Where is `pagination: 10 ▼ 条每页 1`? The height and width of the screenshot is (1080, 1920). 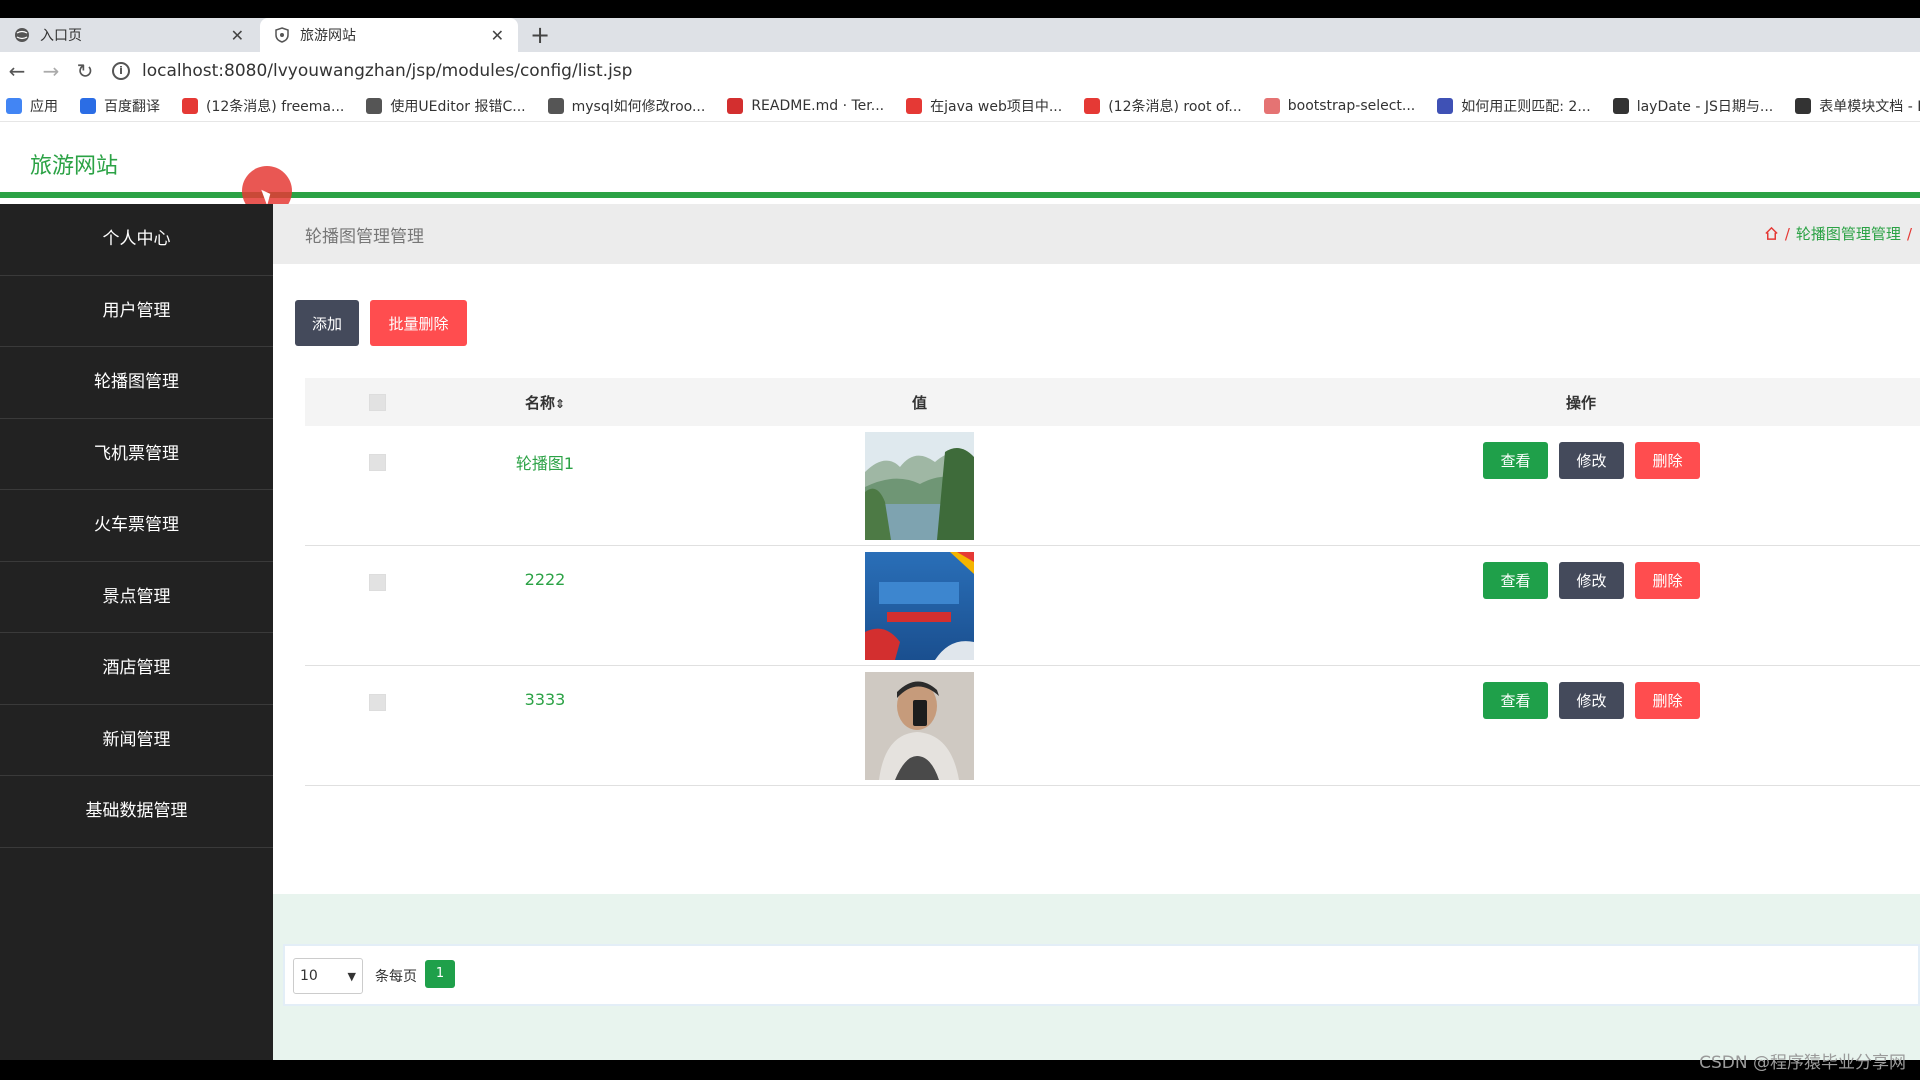 pagination: 10 ▼ 条每页 1 is located at coordinates (1101, 975).